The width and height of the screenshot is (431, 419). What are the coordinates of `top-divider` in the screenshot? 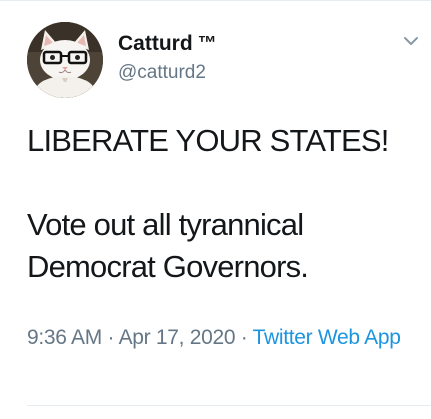 It's located at (215, 0).